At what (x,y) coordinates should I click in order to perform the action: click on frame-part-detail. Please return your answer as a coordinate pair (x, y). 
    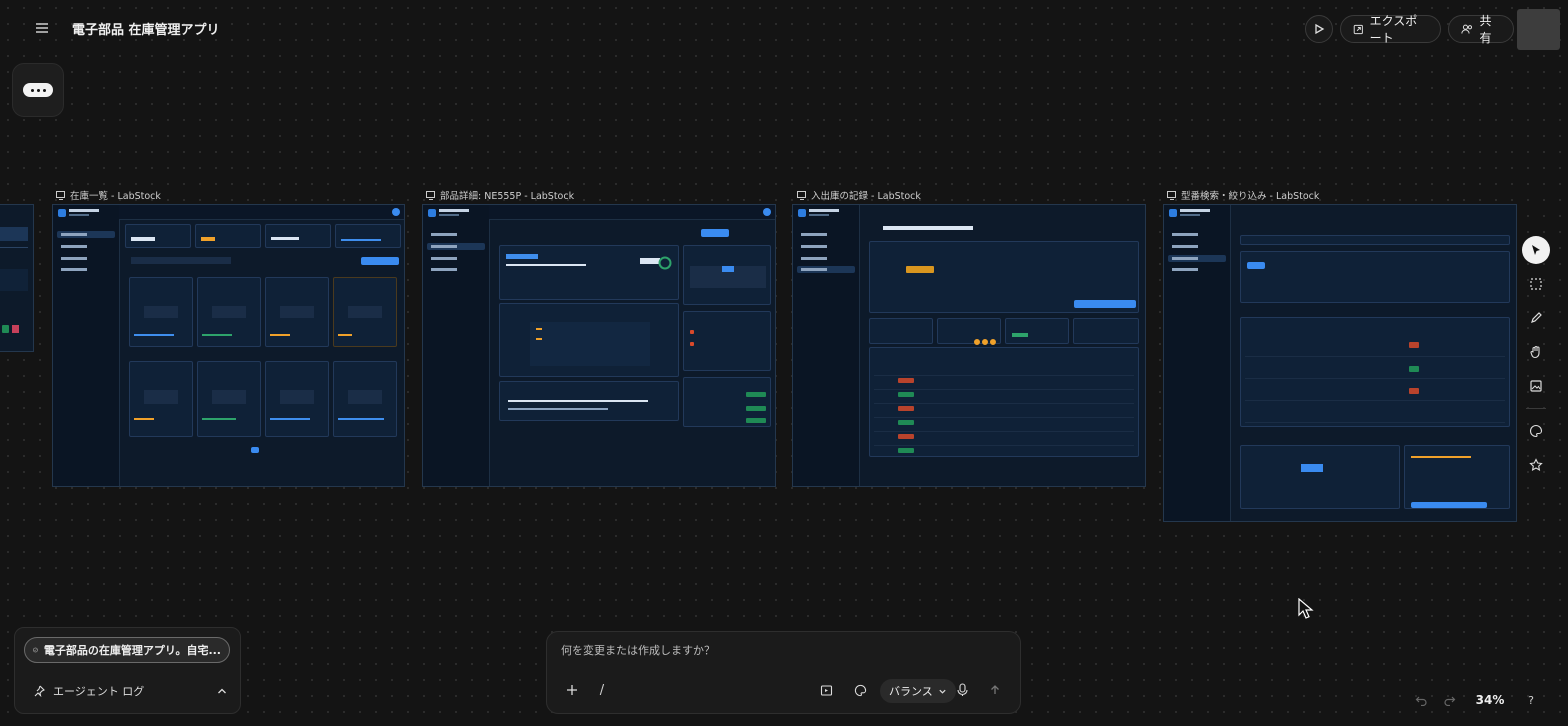
    Looking at the image, I should click on (599, 345).